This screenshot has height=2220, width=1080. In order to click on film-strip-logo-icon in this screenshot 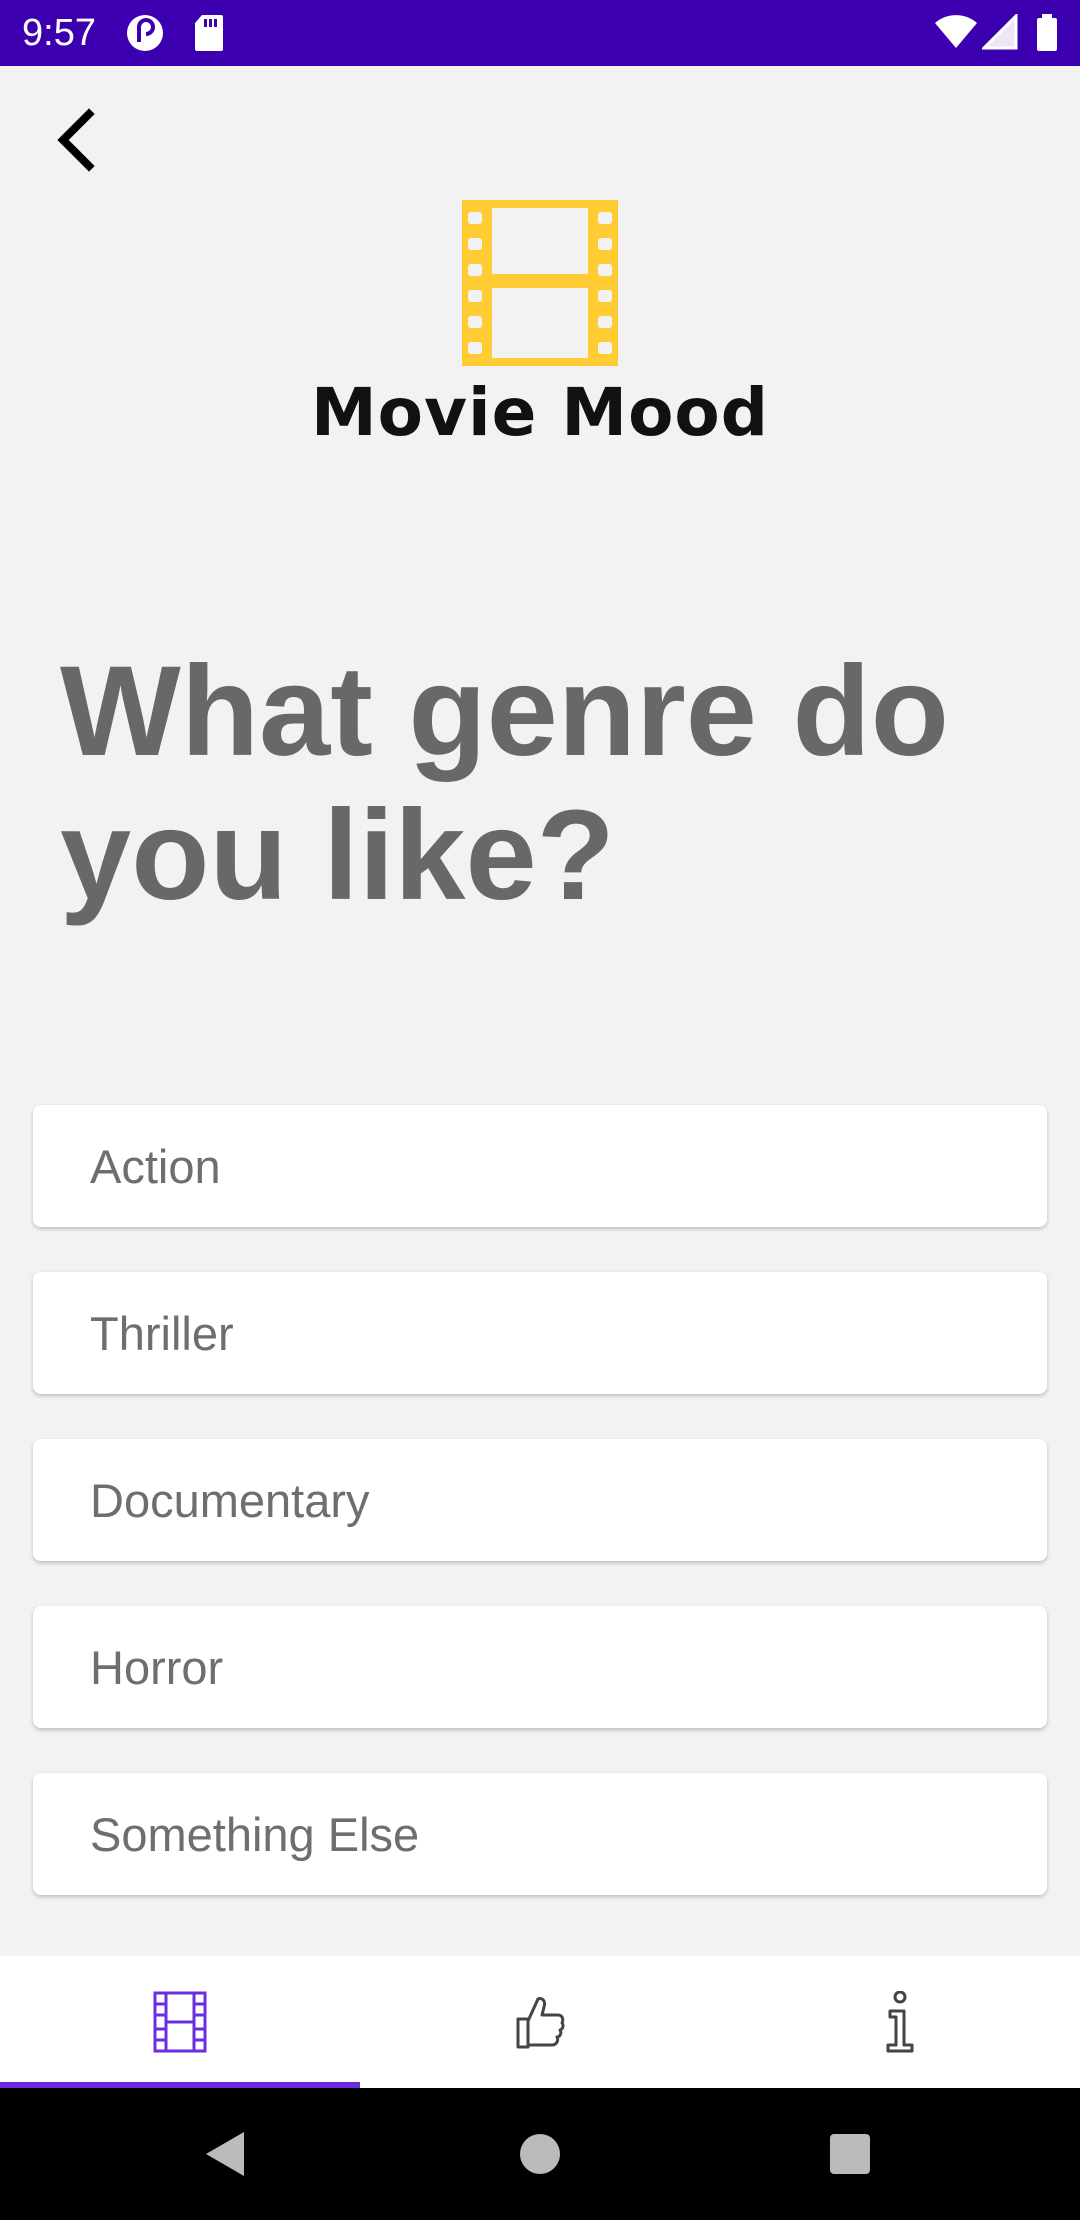, I will do `click(540, 283)`.